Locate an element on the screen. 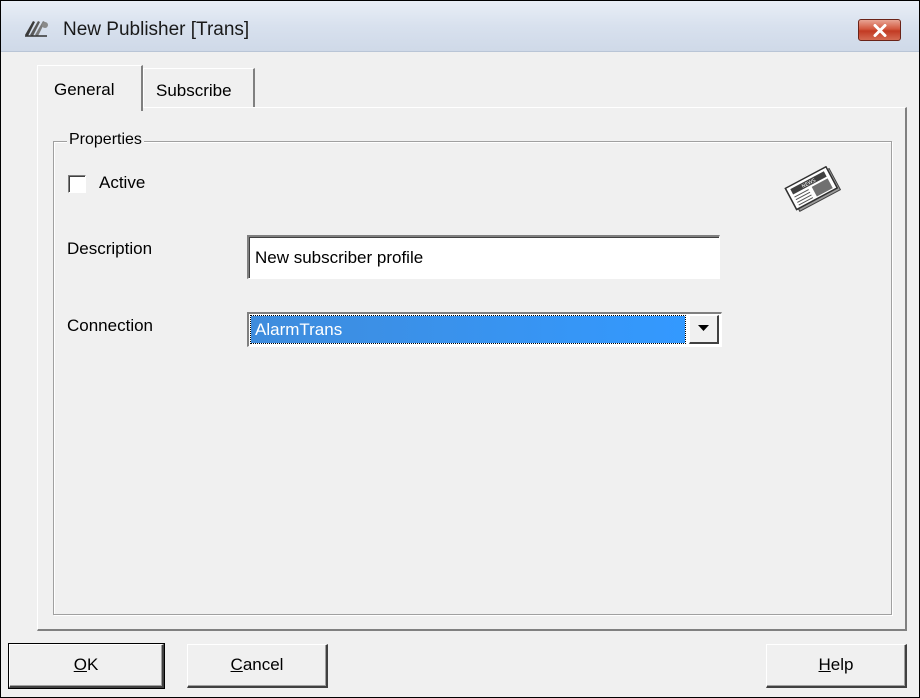  description-input is located at coordinates (483, 257).